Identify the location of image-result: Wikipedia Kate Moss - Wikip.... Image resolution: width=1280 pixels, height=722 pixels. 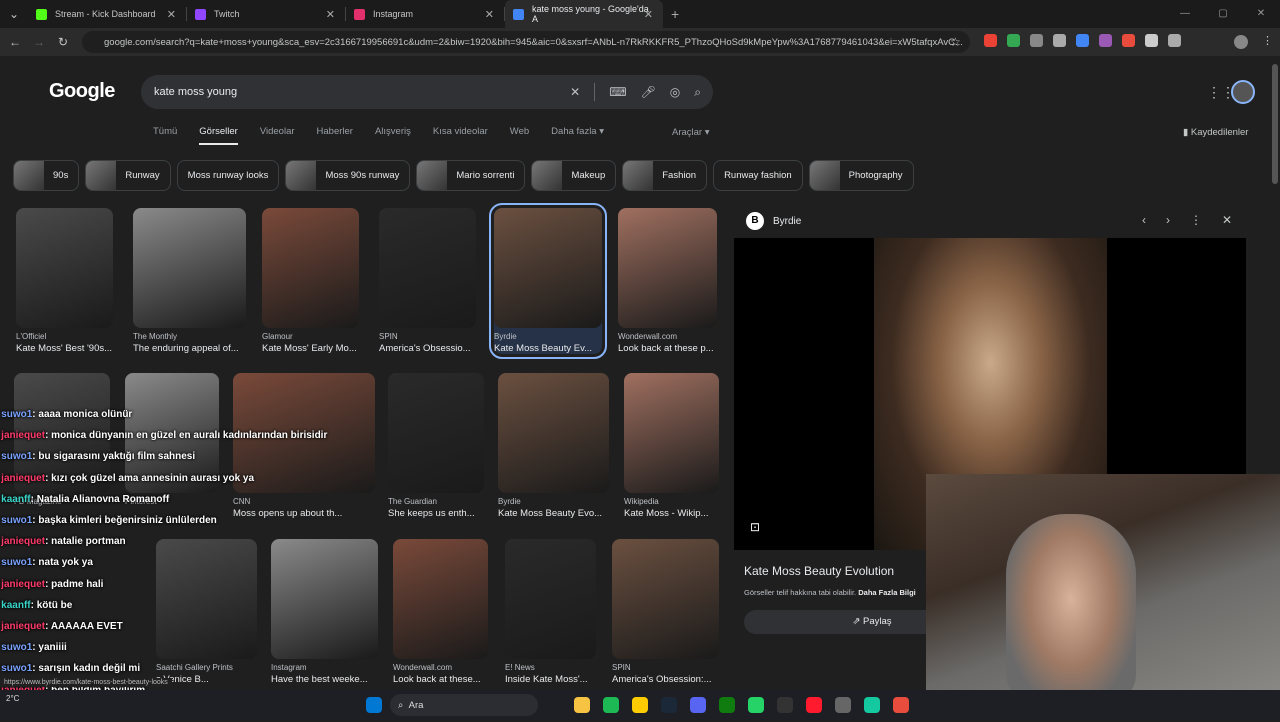
(671, 446).